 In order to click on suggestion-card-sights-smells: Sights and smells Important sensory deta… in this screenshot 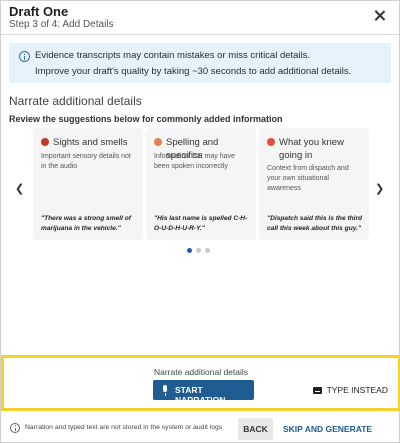, I will do `click(88, 184)`.